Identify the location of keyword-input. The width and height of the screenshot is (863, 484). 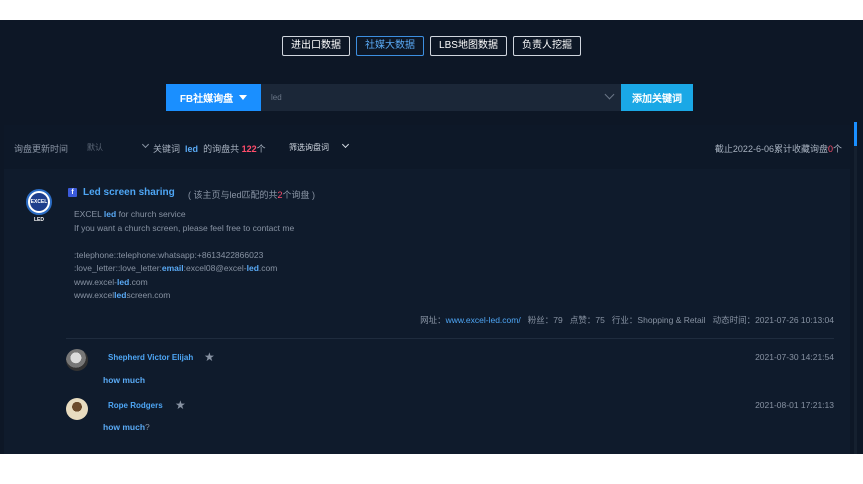
(441, 97).